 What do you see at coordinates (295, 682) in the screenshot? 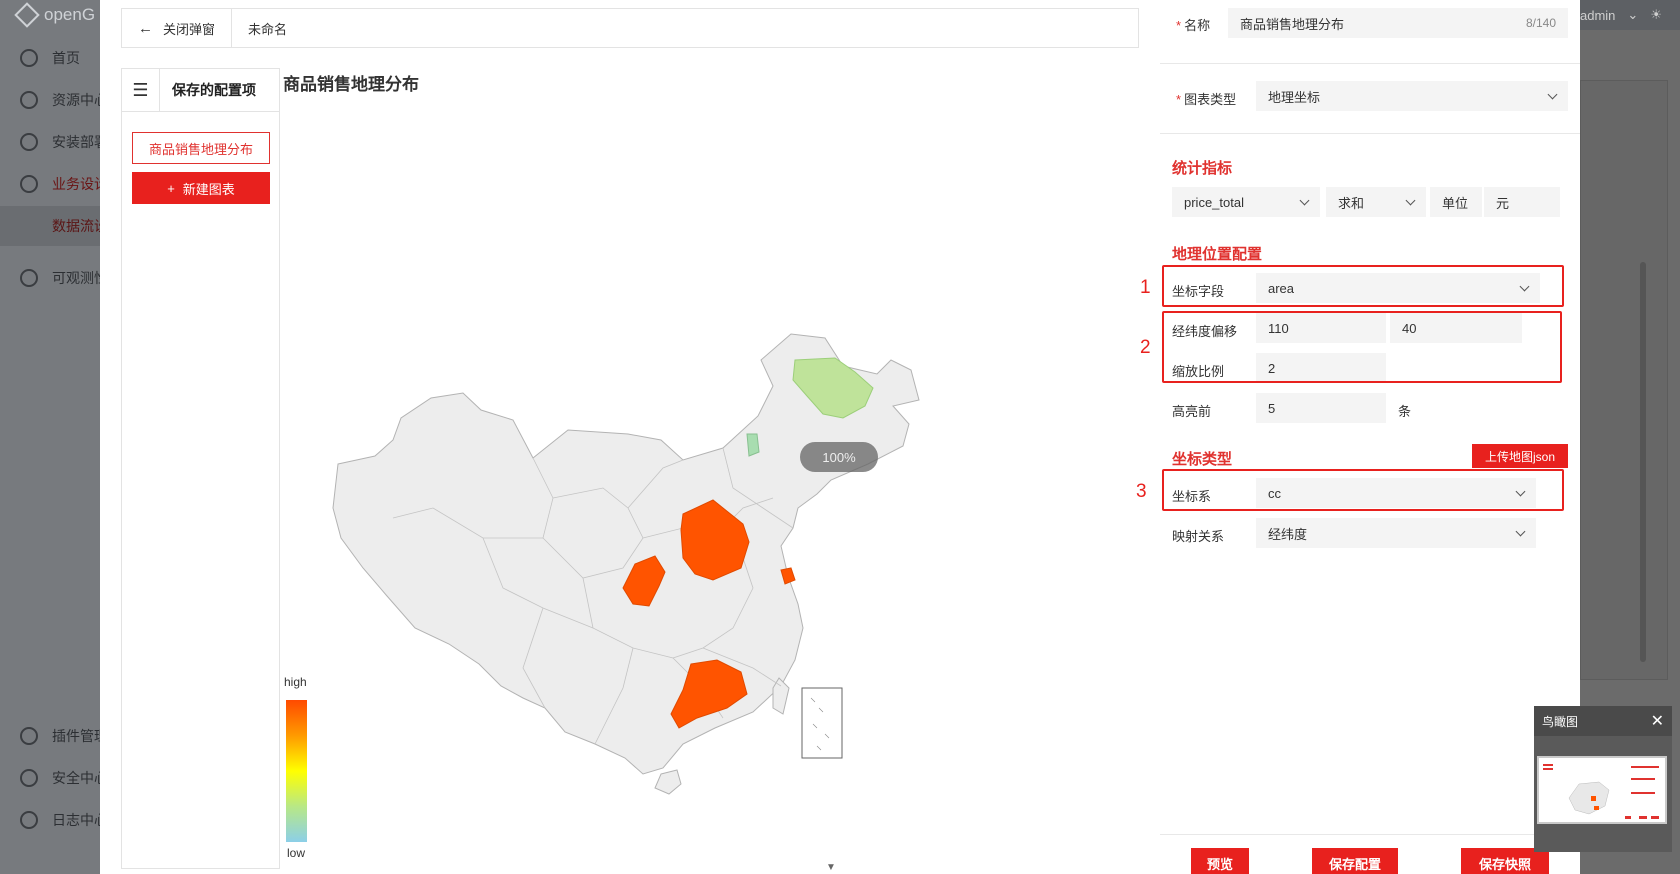
I see `legend-high-label: high` at bounding box center [295, 682].